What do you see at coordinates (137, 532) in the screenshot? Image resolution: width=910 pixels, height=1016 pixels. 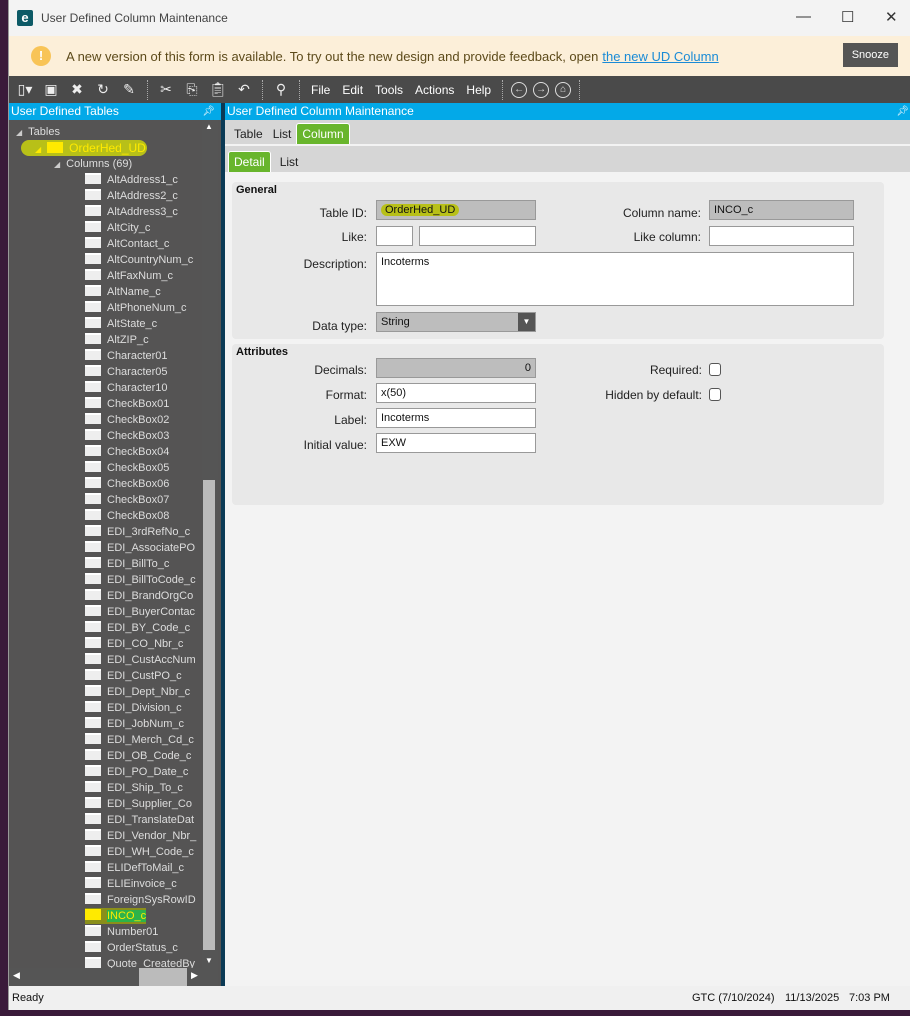 I see `tree-node-column: EDI_3rdRefNo_c` at bounding box center [137, 532].